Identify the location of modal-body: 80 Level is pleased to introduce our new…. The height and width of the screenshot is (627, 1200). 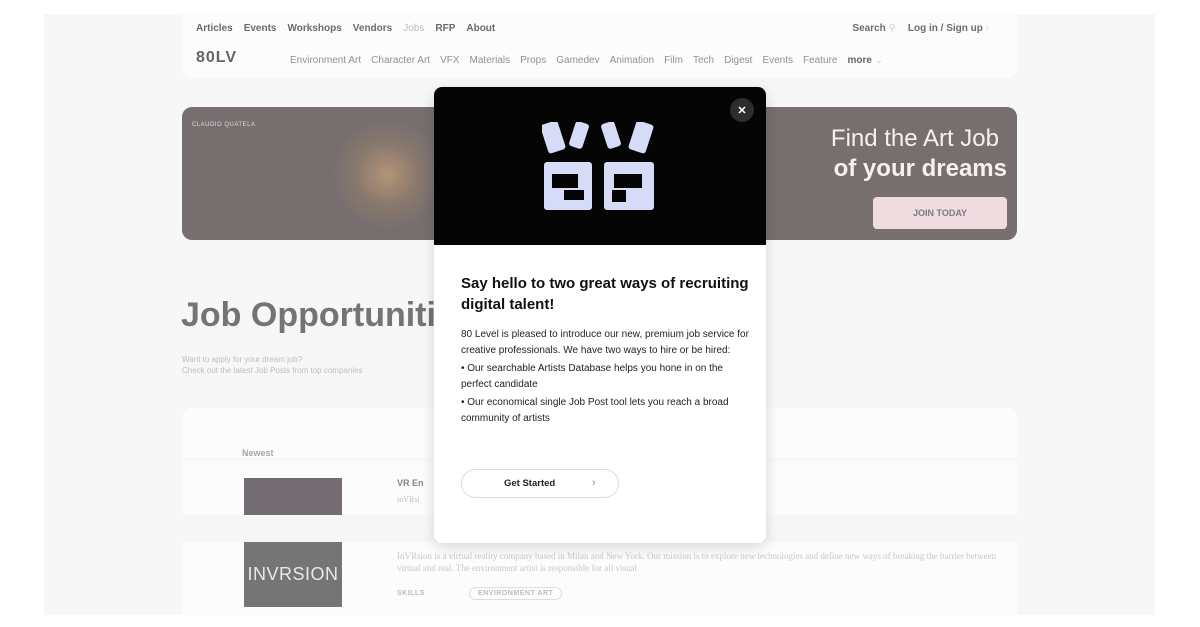
(606, 378).